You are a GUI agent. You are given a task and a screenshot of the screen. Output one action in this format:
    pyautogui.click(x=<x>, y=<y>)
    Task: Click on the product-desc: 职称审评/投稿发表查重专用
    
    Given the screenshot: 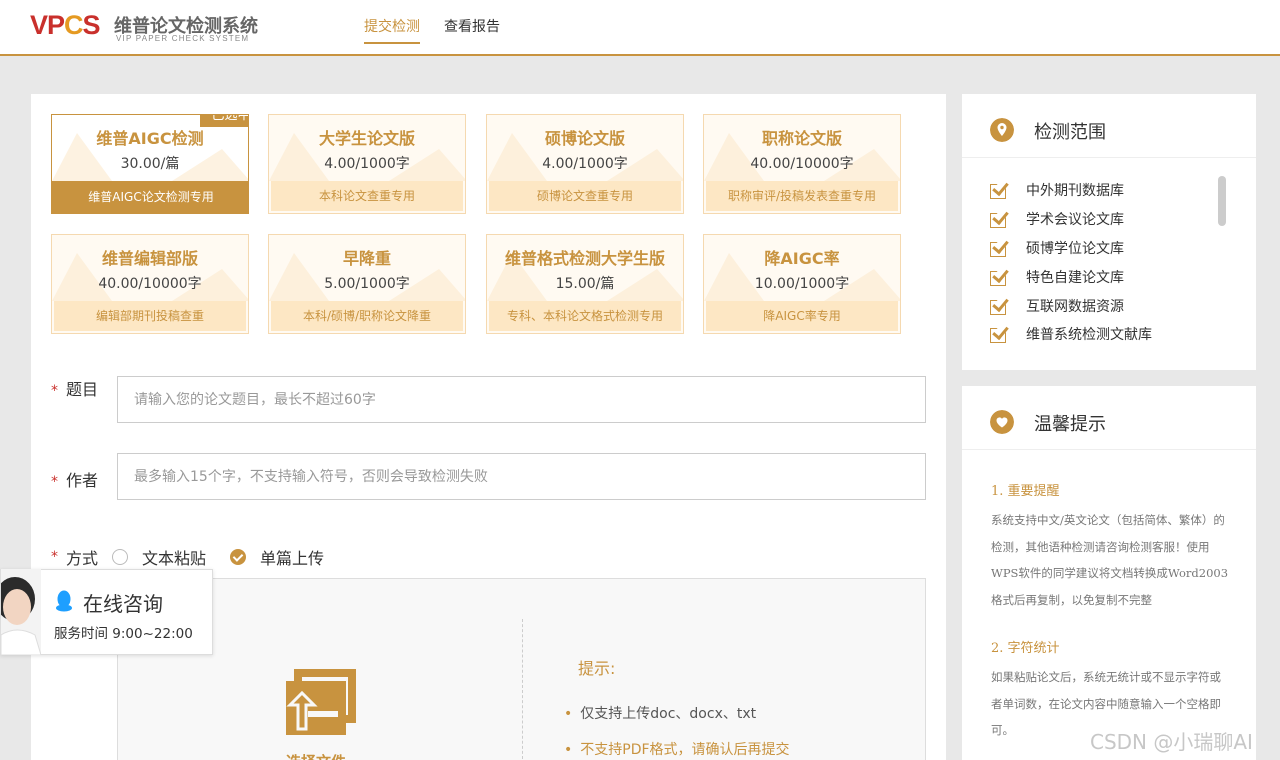 What is the action you would take?
    pyautogui.click(x=802, y=196)
    